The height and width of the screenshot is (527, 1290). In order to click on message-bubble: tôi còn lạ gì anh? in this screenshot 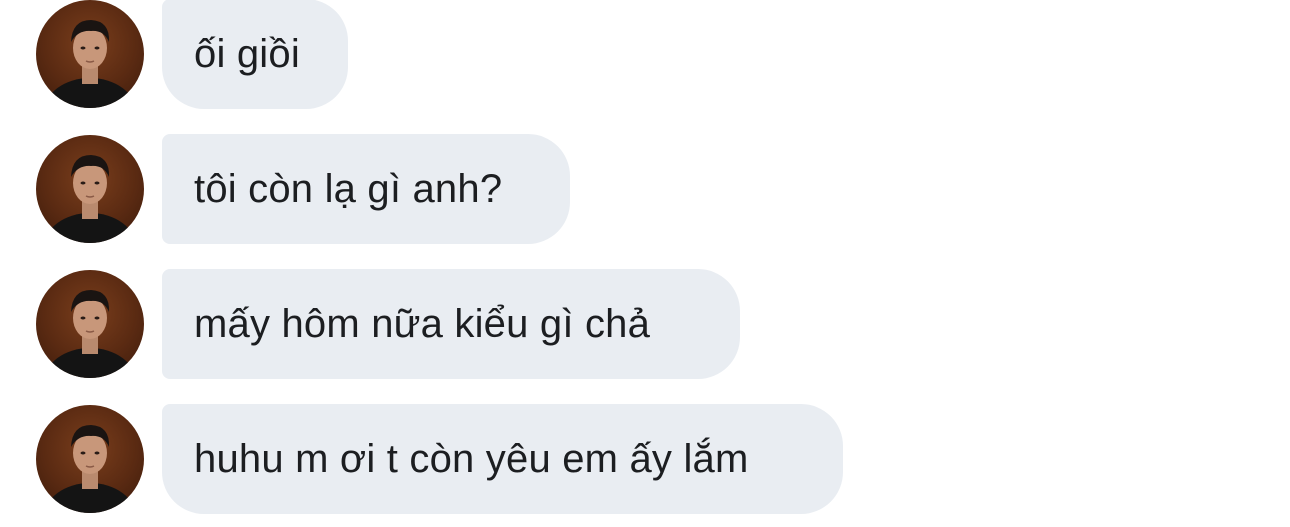, I will do `click(366, 189)`.